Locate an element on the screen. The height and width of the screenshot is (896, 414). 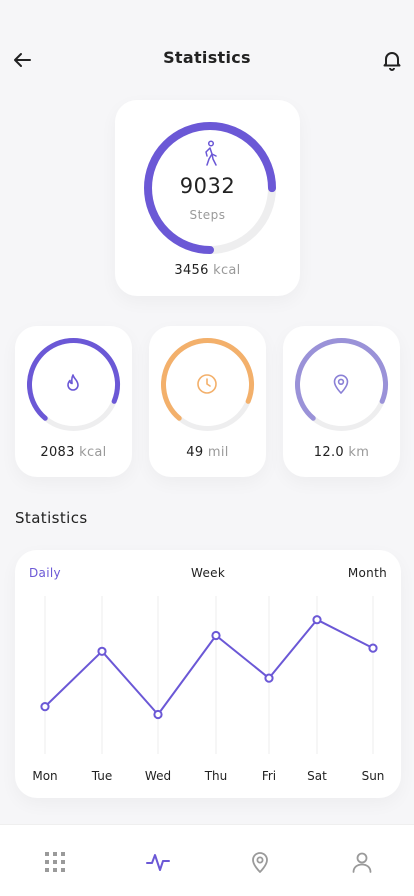
kcal-value: 3456 is located at coordinates (191, 270).